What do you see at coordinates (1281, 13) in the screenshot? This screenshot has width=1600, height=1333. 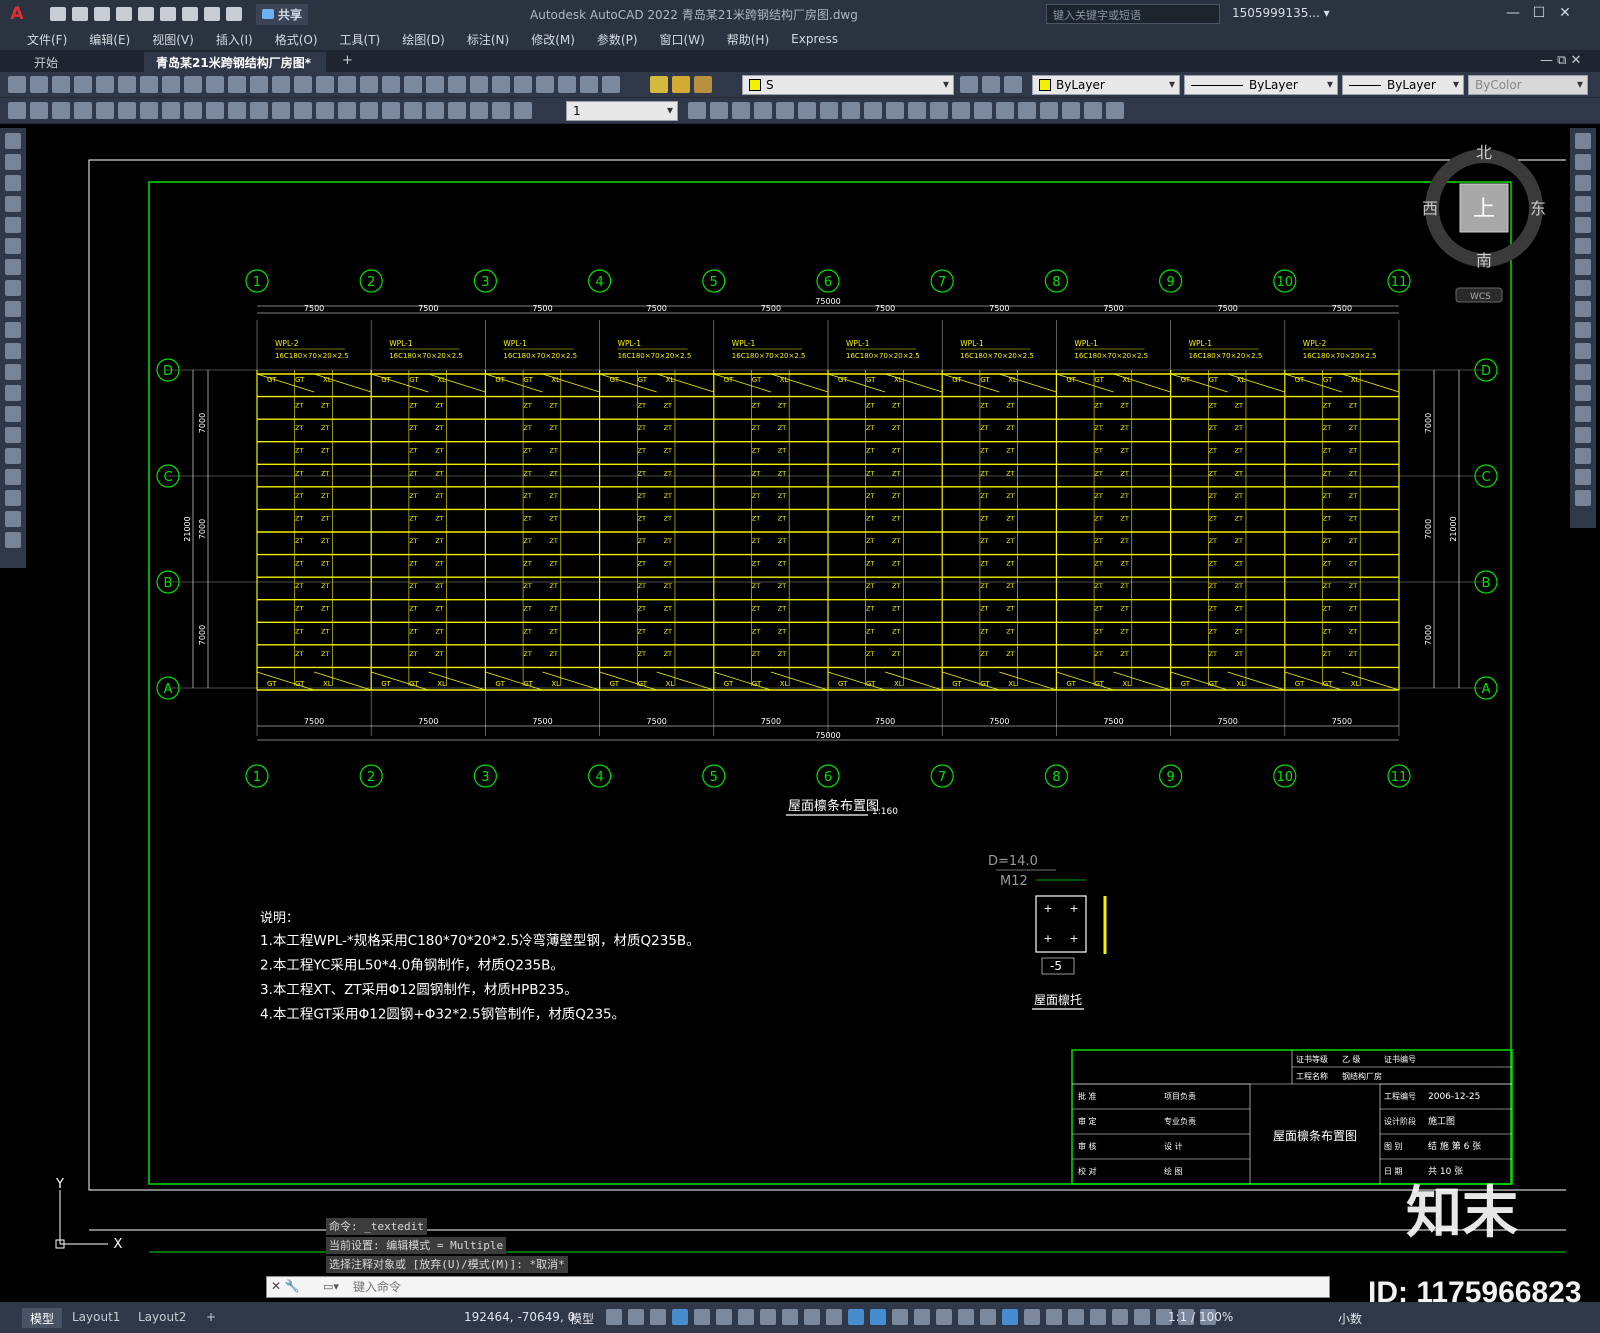 I see `user-account: 1505999135... ▾` at bounding box center [1281, 13].